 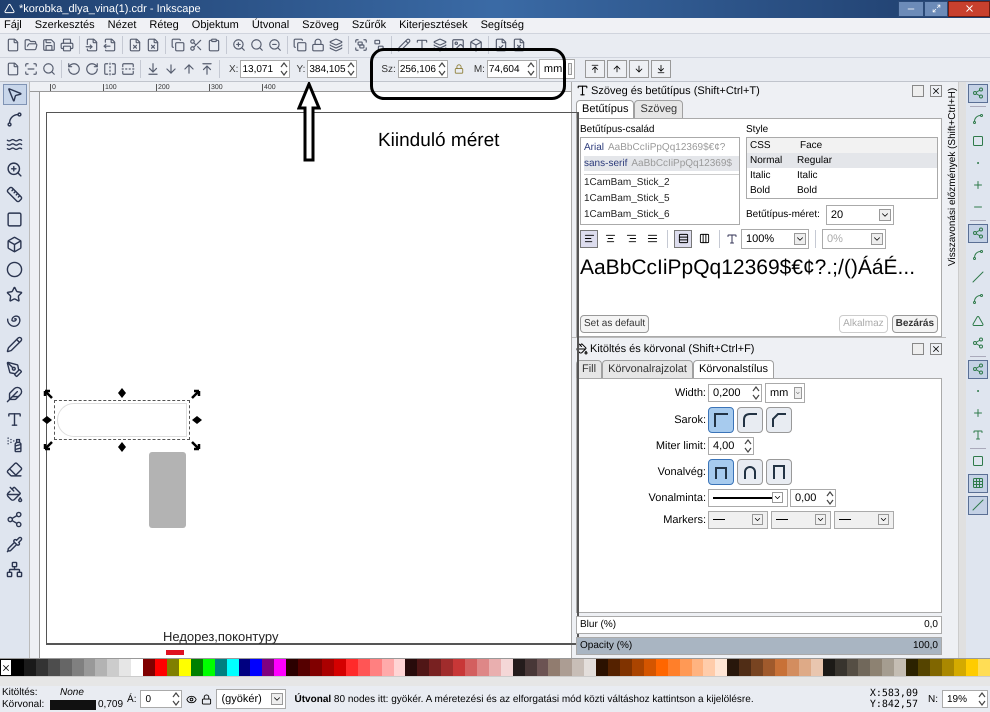 What do you see at coordinates (680, 446) in the screenshot?
I see `field-label: Miter limit:` at bounding box center [680, 446].